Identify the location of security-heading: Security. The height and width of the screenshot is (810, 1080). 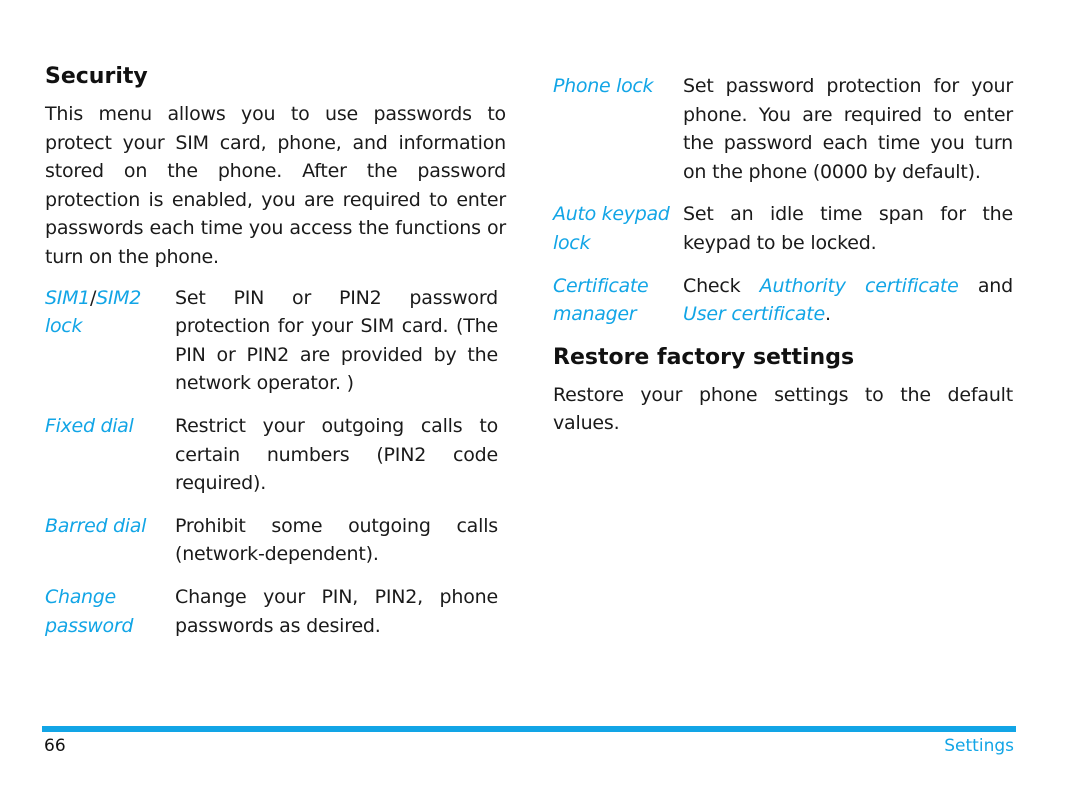
(96, 76).